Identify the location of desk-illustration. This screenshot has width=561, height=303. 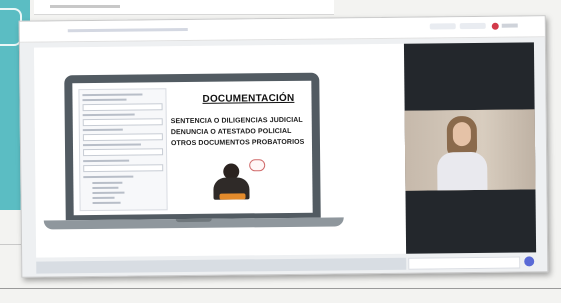
(232, 196).